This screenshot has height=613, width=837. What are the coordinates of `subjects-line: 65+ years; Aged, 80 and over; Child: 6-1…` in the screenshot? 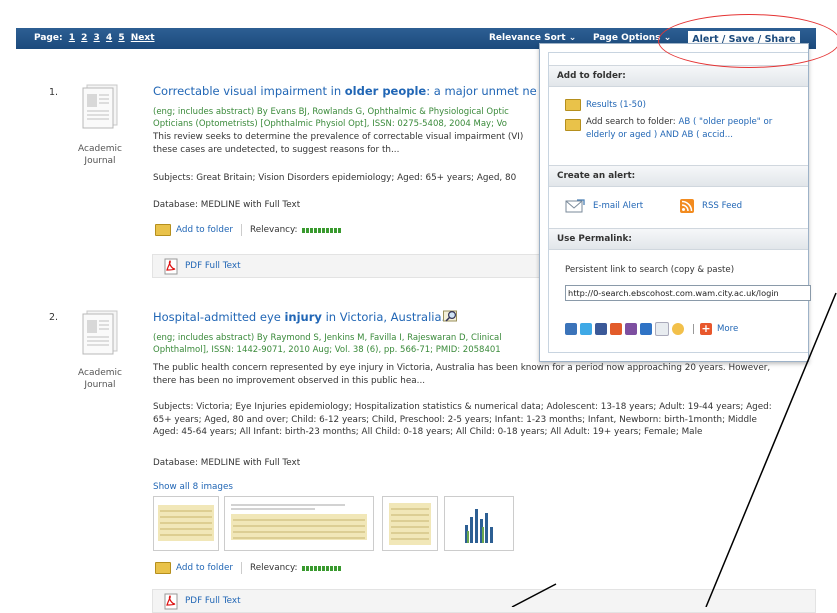 It's located at (455, 419).